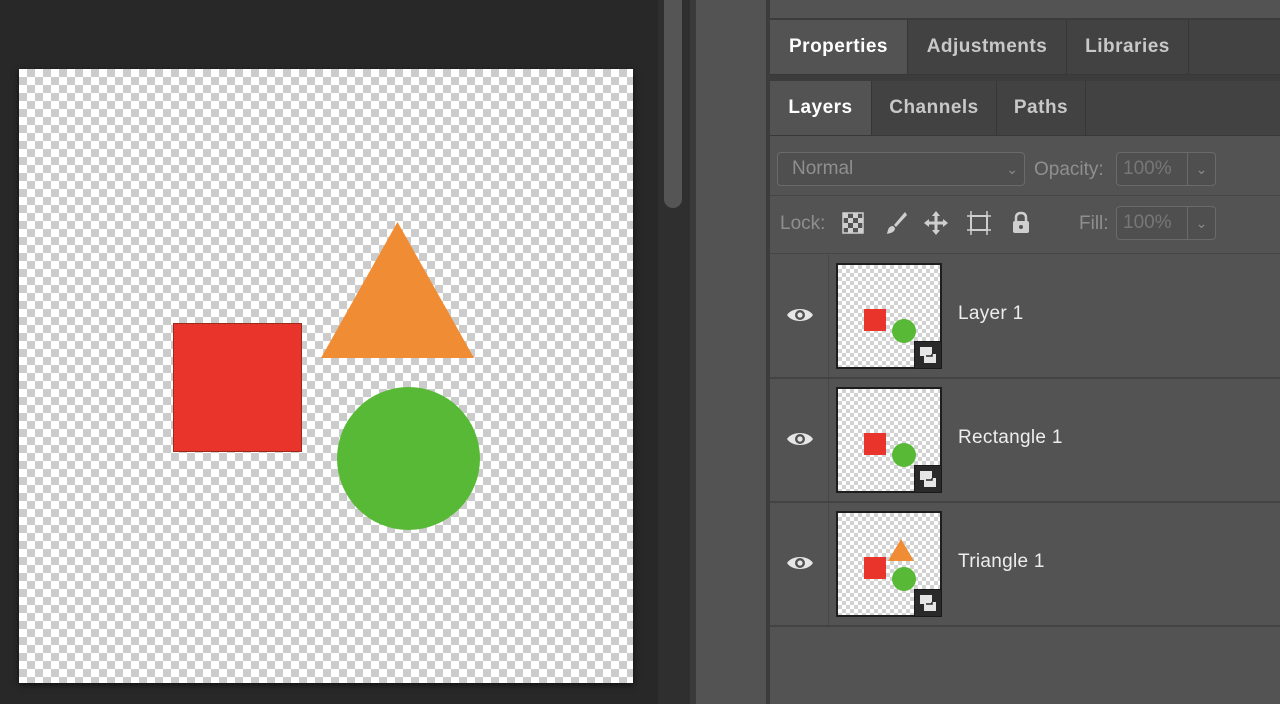 Image resolution: width=1280 pixels, height=704 pixels. I want to click on fill-dropdown-button: ⌄, so click(1202, 223).